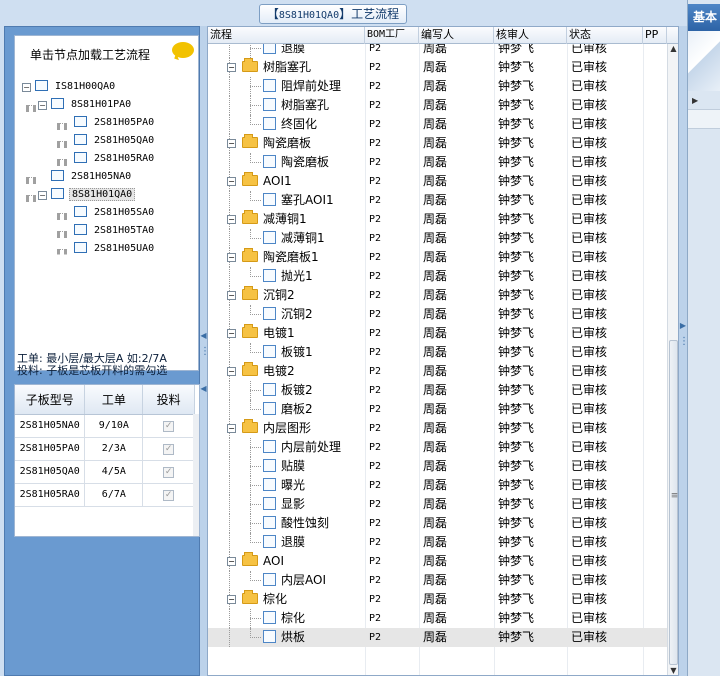 Image resolution: width=720 pixels, height=676 pixels. What do you see at coordinates (437, 181) in the screenshot?
I see `process-group-row: − AOI1 P2 周磊 钟梦飞 已审核` at bounding box center [437, 181].